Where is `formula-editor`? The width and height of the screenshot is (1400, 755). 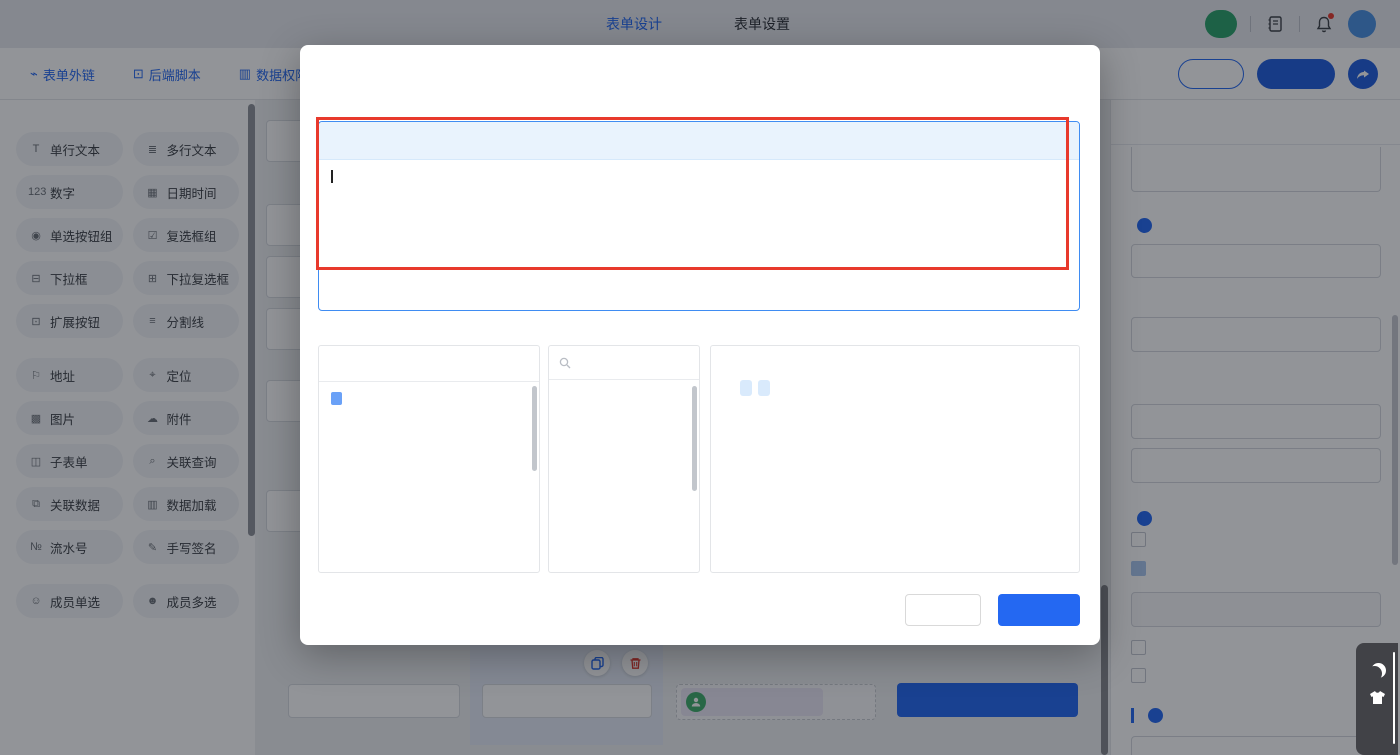 formula-editor is located at coordinates (699, 216).